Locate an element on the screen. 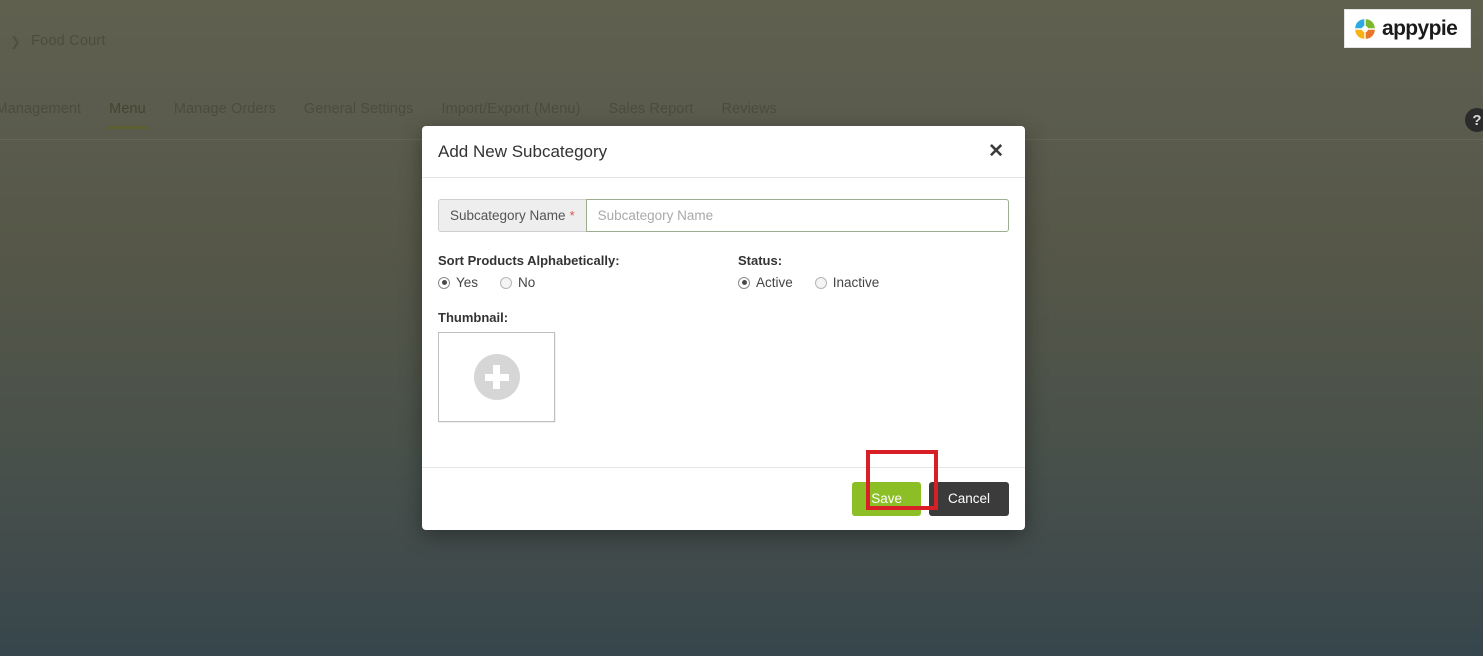 This screenshot has height=656, width=1483. cancel-button: Cancel is located at coordinates (968, 499).